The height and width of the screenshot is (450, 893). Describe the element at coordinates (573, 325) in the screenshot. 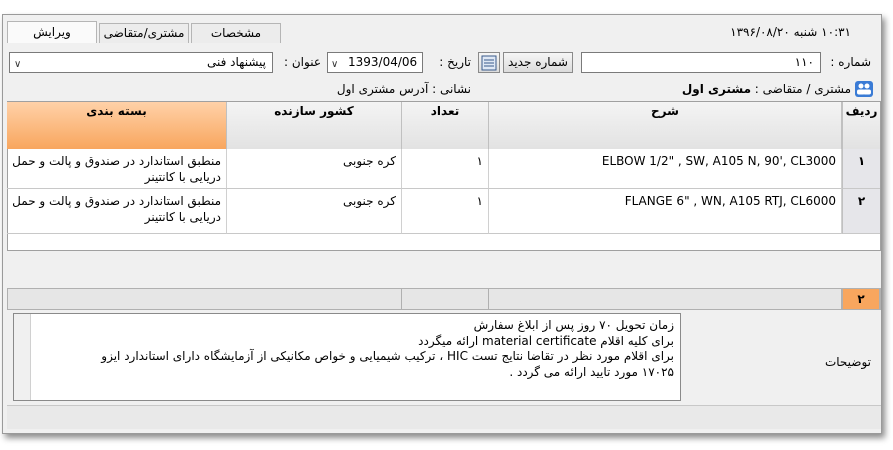

I see `notes-line: زمان تحویل ۷۰ روز پس از ابلاغ سفارش` at that location.